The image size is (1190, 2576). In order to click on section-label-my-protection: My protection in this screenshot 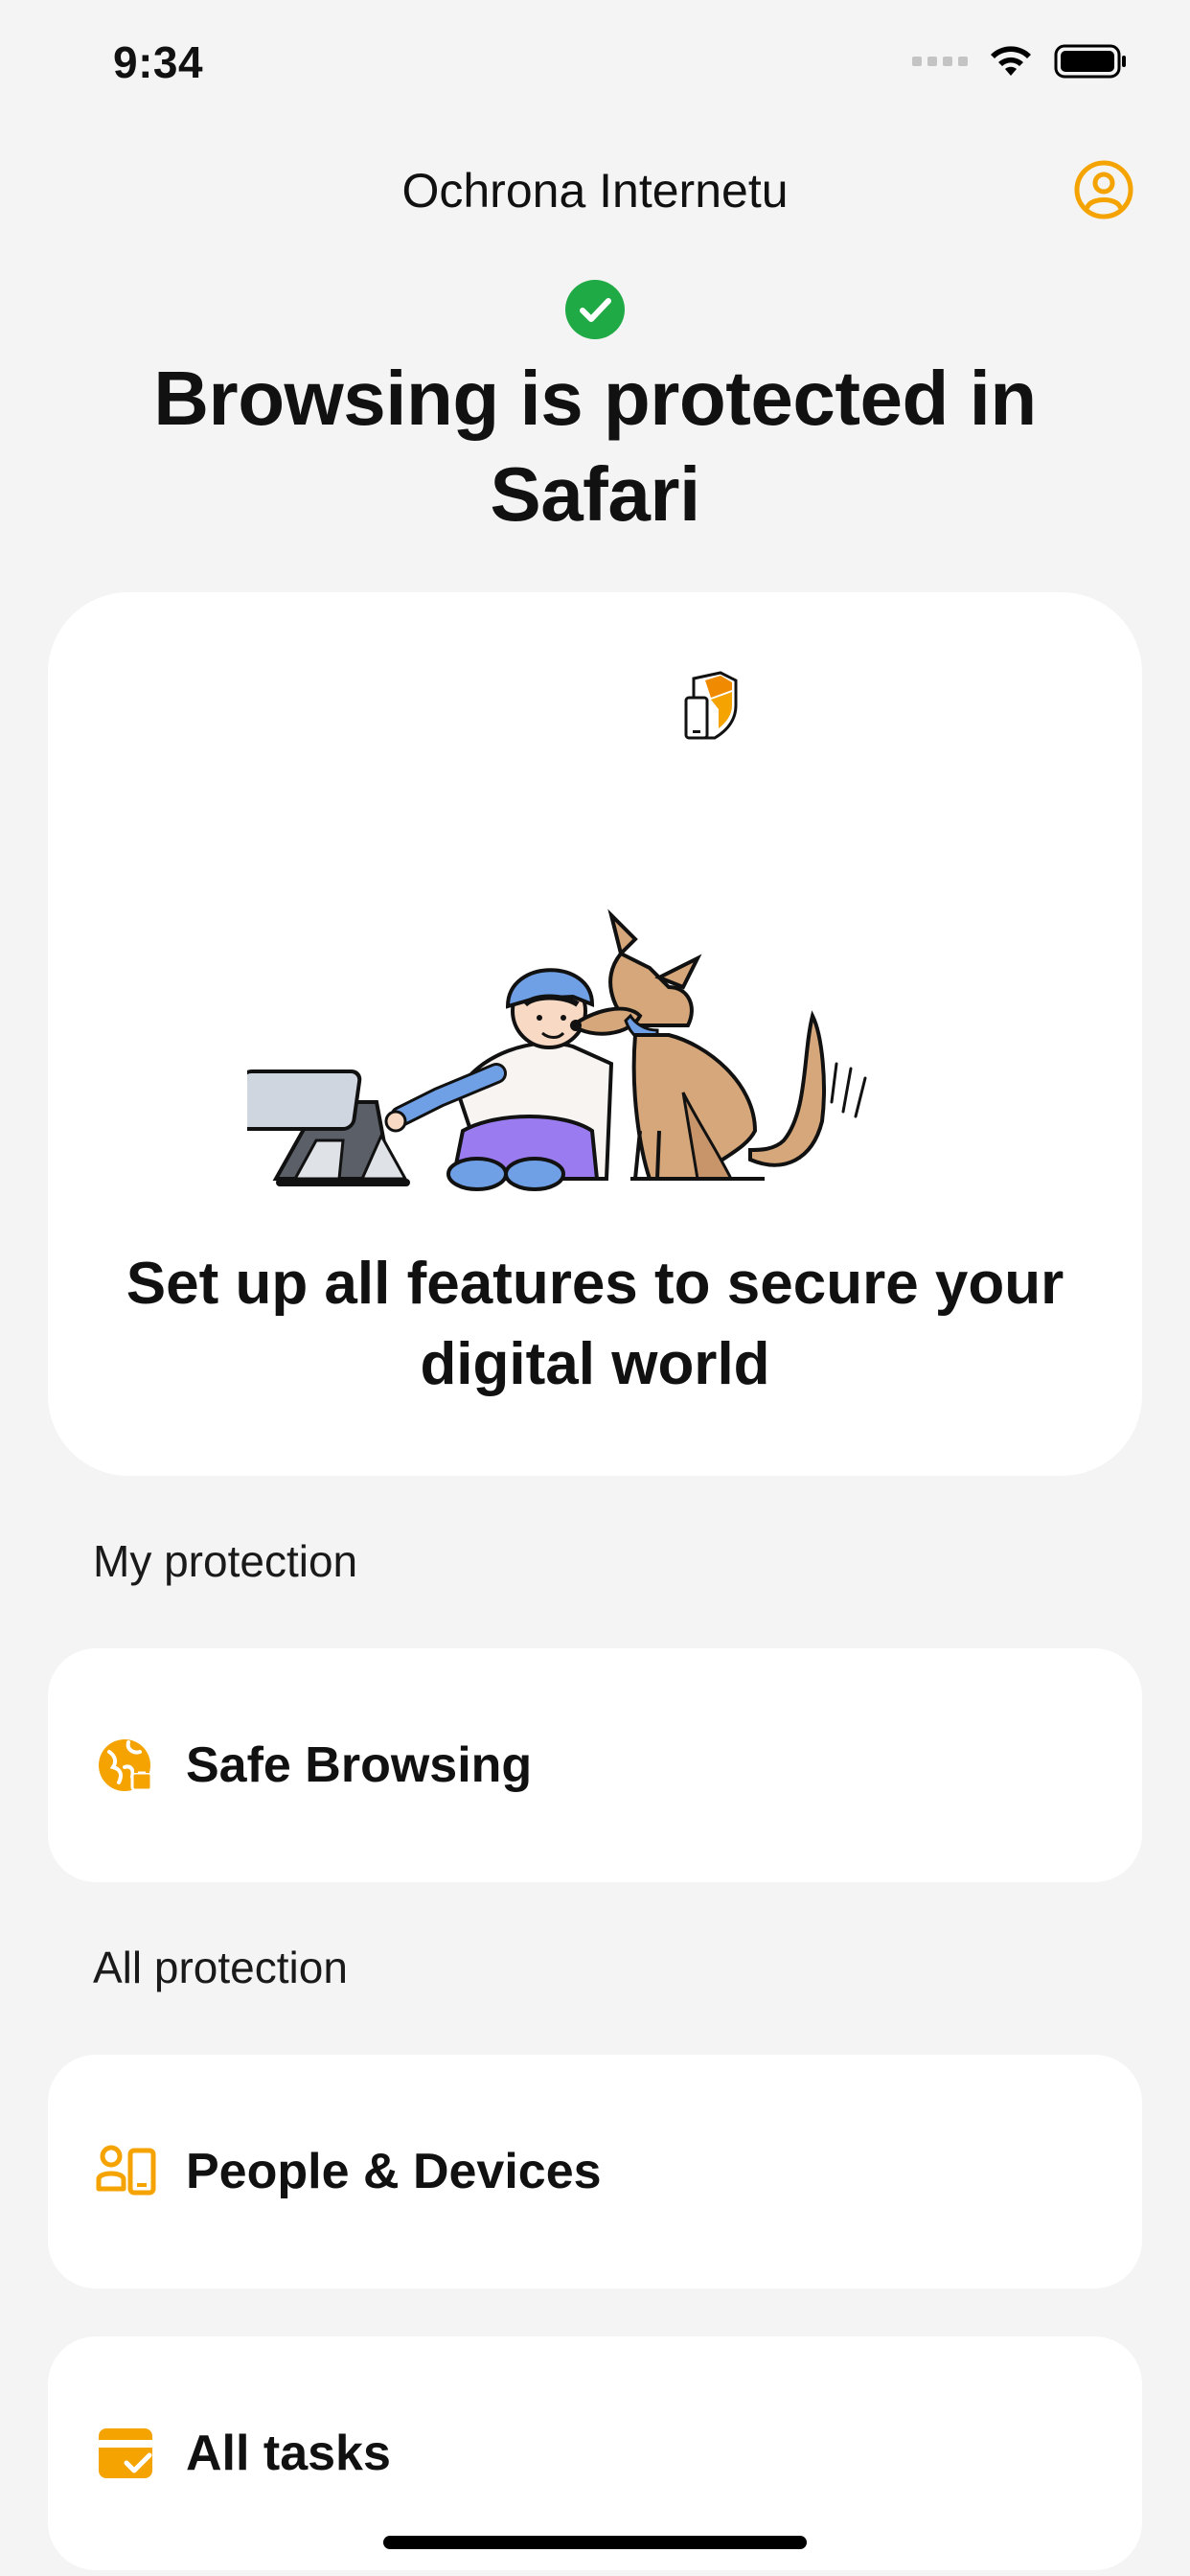, I will do `click(226, 1561)`.